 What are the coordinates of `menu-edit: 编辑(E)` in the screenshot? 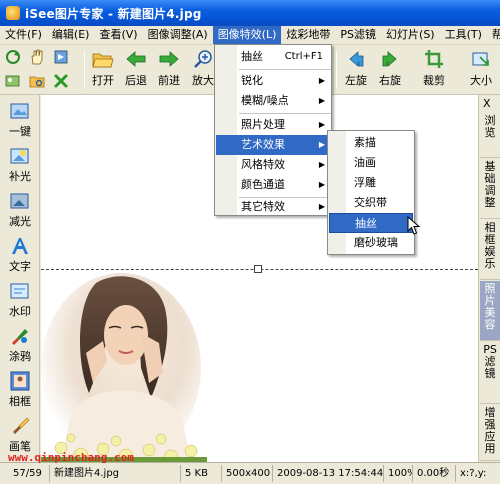 It's located at (71, 35).